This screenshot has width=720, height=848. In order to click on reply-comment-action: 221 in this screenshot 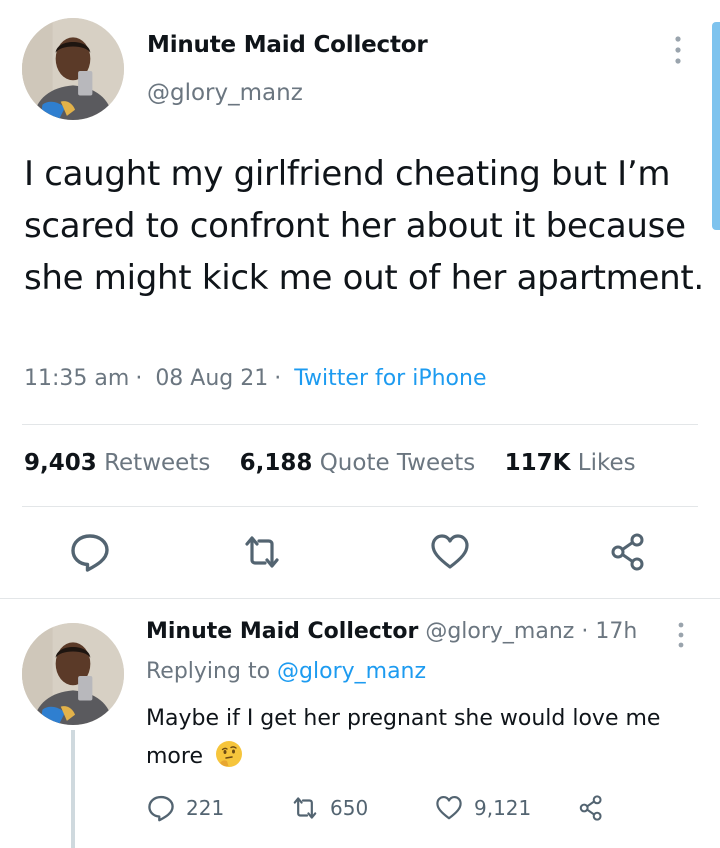, I will do `click(185, 808)`.